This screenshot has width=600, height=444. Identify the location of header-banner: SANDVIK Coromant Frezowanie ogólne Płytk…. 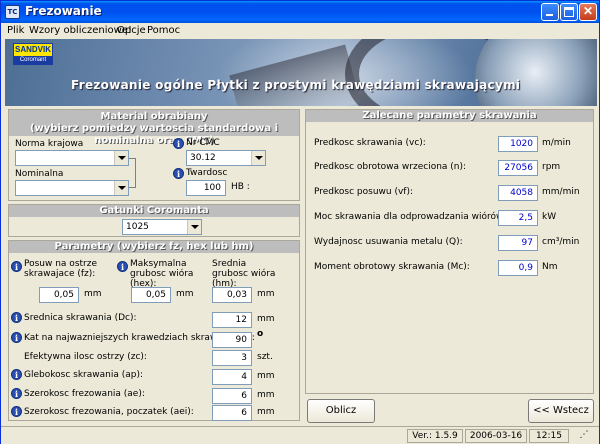
(301, 72).